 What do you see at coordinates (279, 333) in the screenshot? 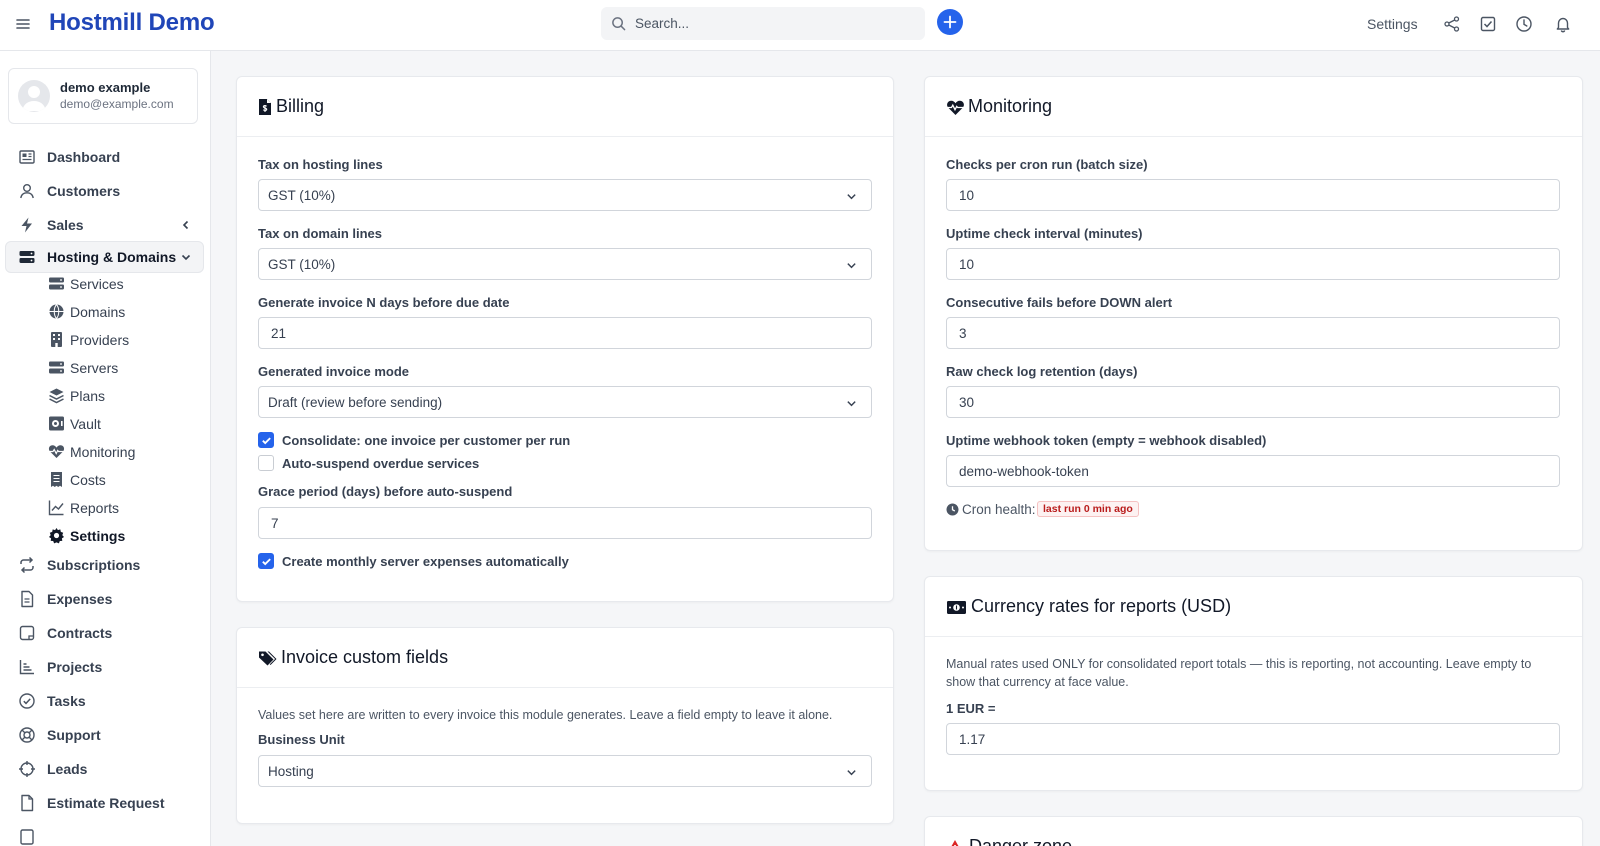
I see `days-before-value: 21` at bounding box center [279, 333].